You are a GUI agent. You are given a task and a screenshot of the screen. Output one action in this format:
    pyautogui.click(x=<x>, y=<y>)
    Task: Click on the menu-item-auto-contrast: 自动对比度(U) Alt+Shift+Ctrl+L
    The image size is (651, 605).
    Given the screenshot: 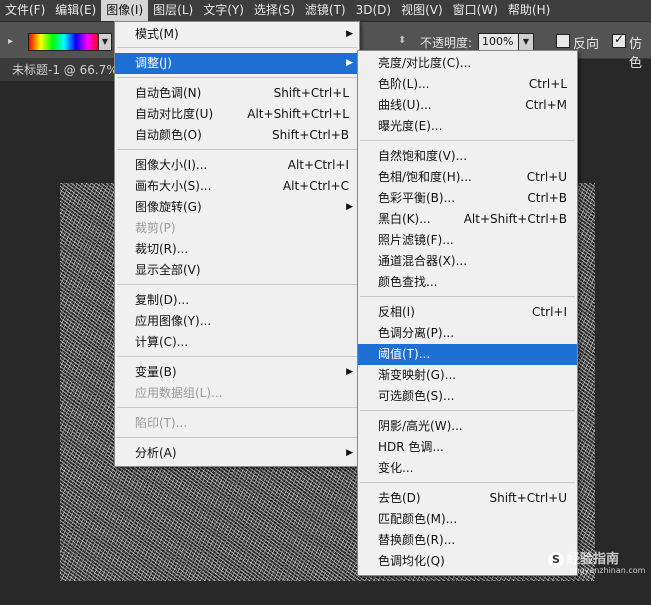 What is the action you would take?
    pyautogui.click(x=237, y=114)
    